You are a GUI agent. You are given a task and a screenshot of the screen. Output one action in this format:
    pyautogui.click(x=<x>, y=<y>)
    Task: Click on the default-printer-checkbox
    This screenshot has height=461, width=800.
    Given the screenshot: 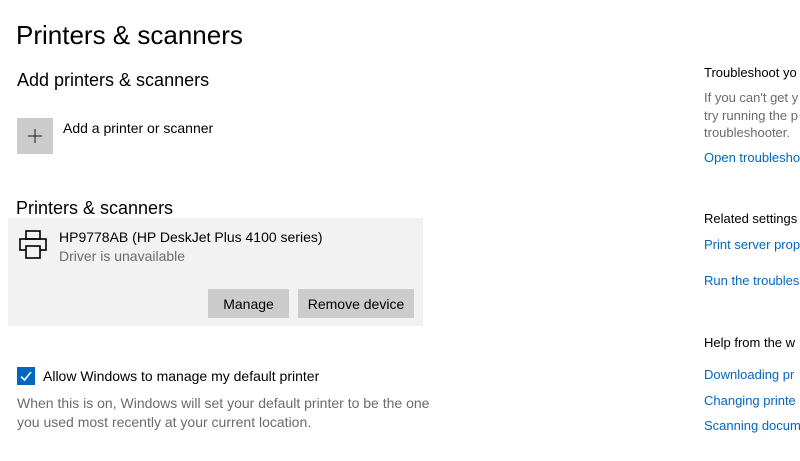 What is the action you would take?
    pyautogui.click(x=26, y=376)
    